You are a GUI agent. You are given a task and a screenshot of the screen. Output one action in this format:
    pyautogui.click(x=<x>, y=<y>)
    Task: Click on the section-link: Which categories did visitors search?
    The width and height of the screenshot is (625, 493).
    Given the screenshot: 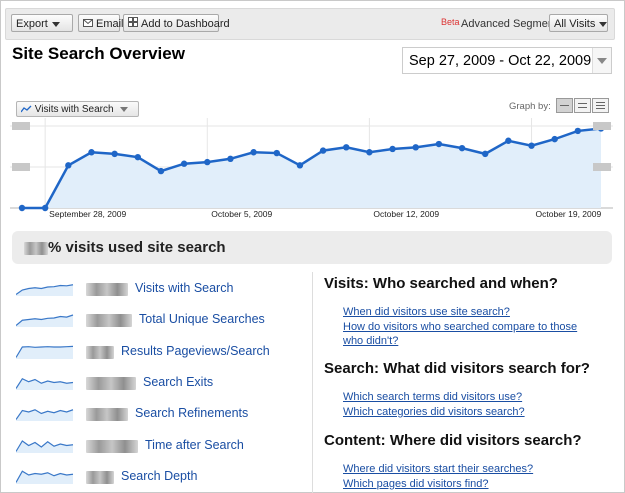 What is the action you would take?
    pyautogui.click(x=434, y=412)
    